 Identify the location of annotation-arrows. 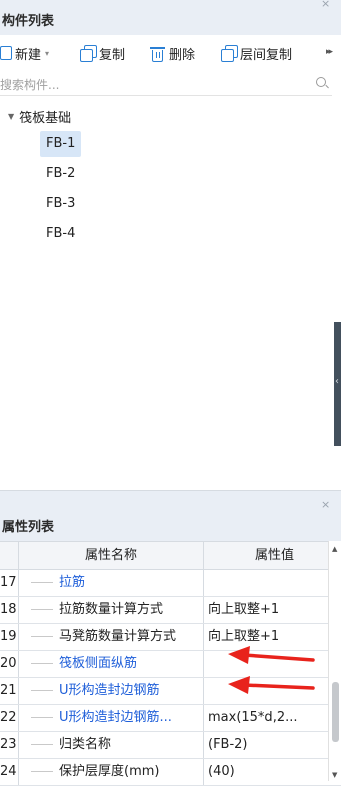
(271, 670).